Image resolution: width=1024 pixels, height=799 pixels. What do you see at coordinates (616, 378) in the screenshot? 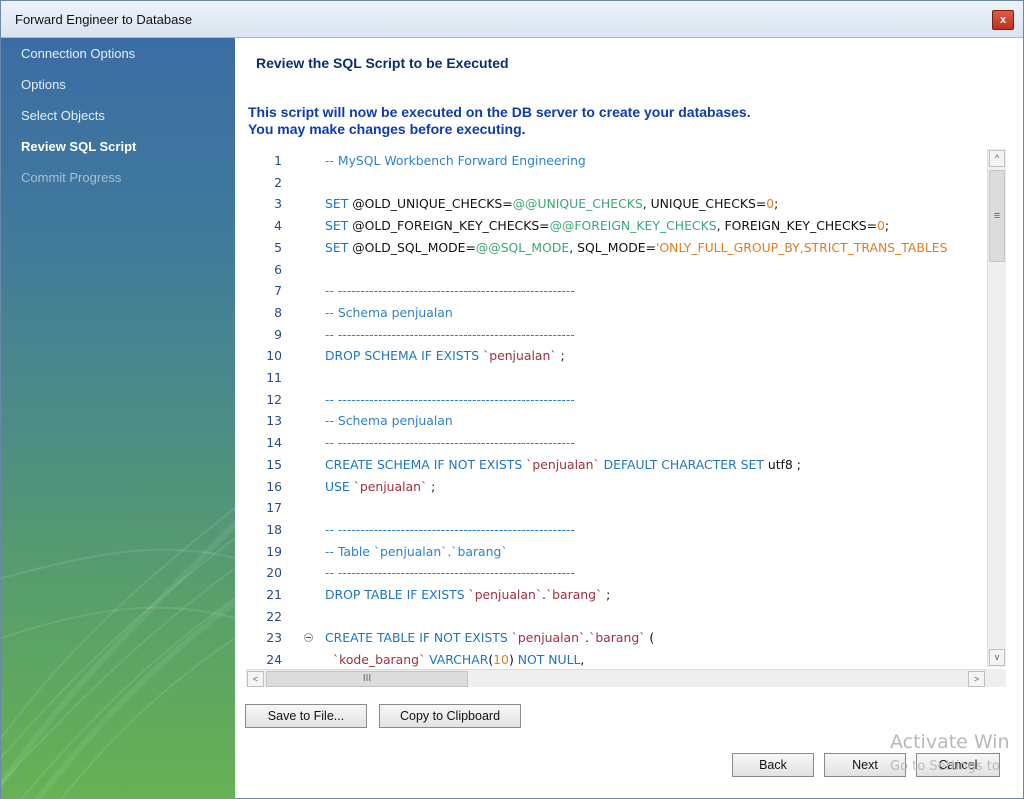
I see `code-line: 11` at bounding box center [616, 378].